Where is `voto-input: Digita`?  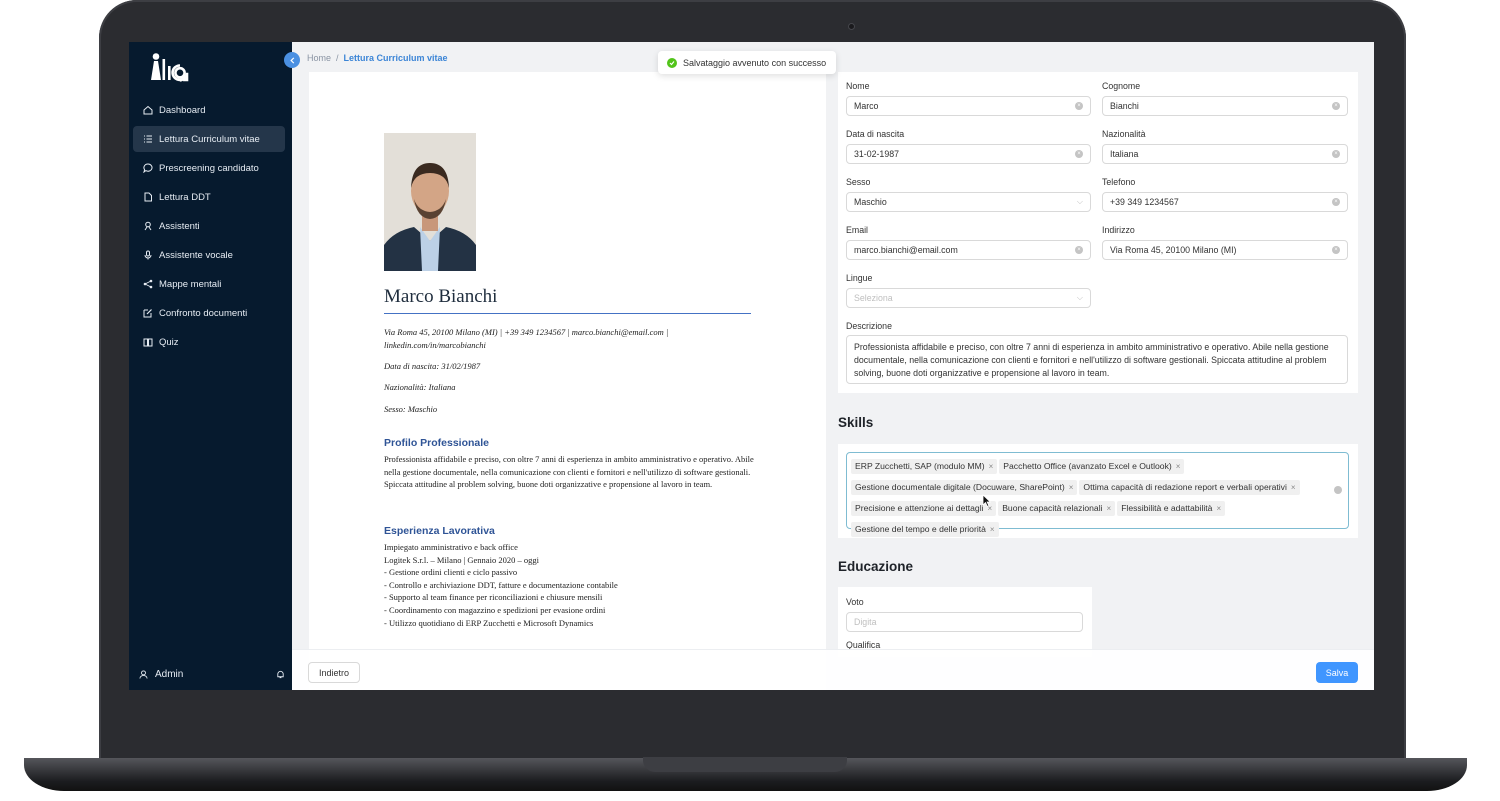
voto-input: Digita is located at coordinates (964, 622).